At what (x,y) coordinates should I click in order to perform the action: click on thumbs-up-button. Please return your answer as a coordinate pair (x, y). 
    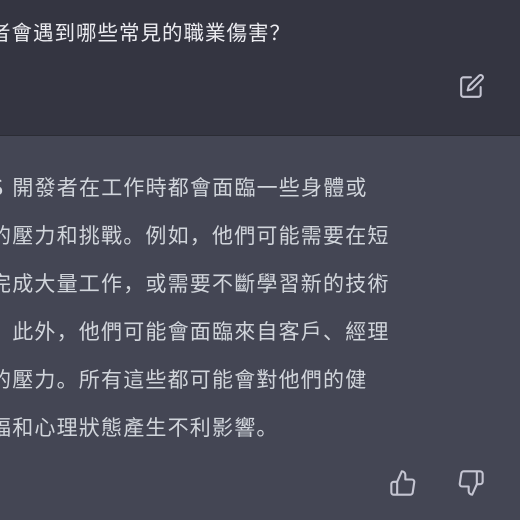
    Looking at the image, I should click on (403, 483).